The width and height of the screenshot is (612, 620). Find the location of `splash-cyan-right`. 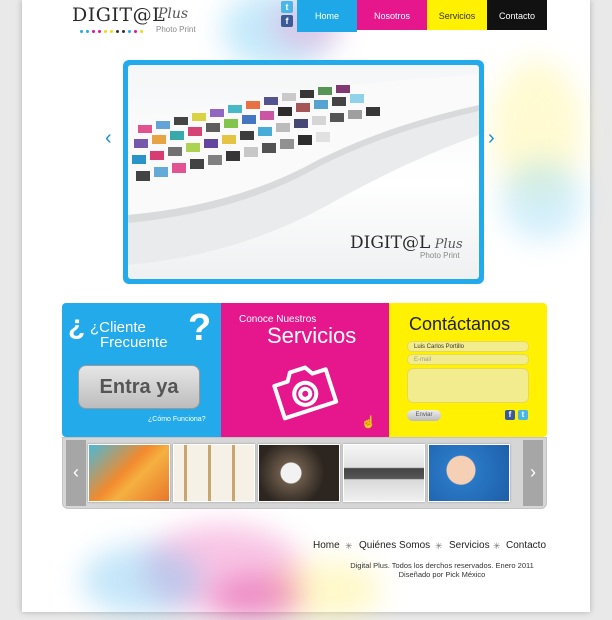

splash-cyan-right is located at coordinates (542, 200).